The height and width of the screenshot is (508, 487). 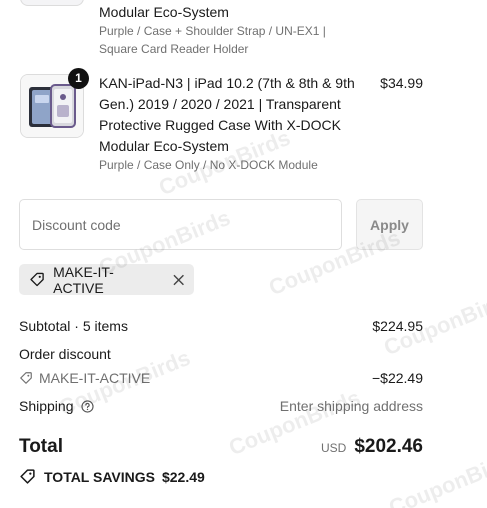 I want to click on previous-item-thumbnail, so click(x=52, y=3).